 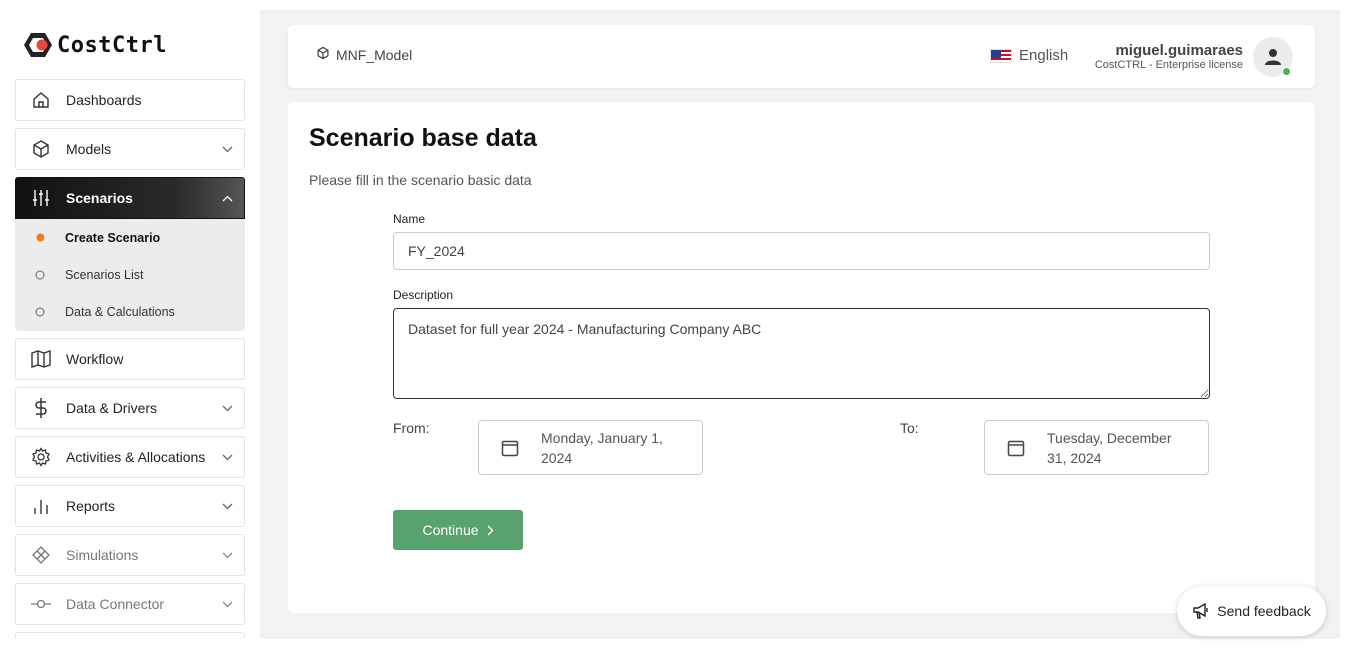 I want to click on sidebar-item-label: Simulations, so click(x=102, y=555).